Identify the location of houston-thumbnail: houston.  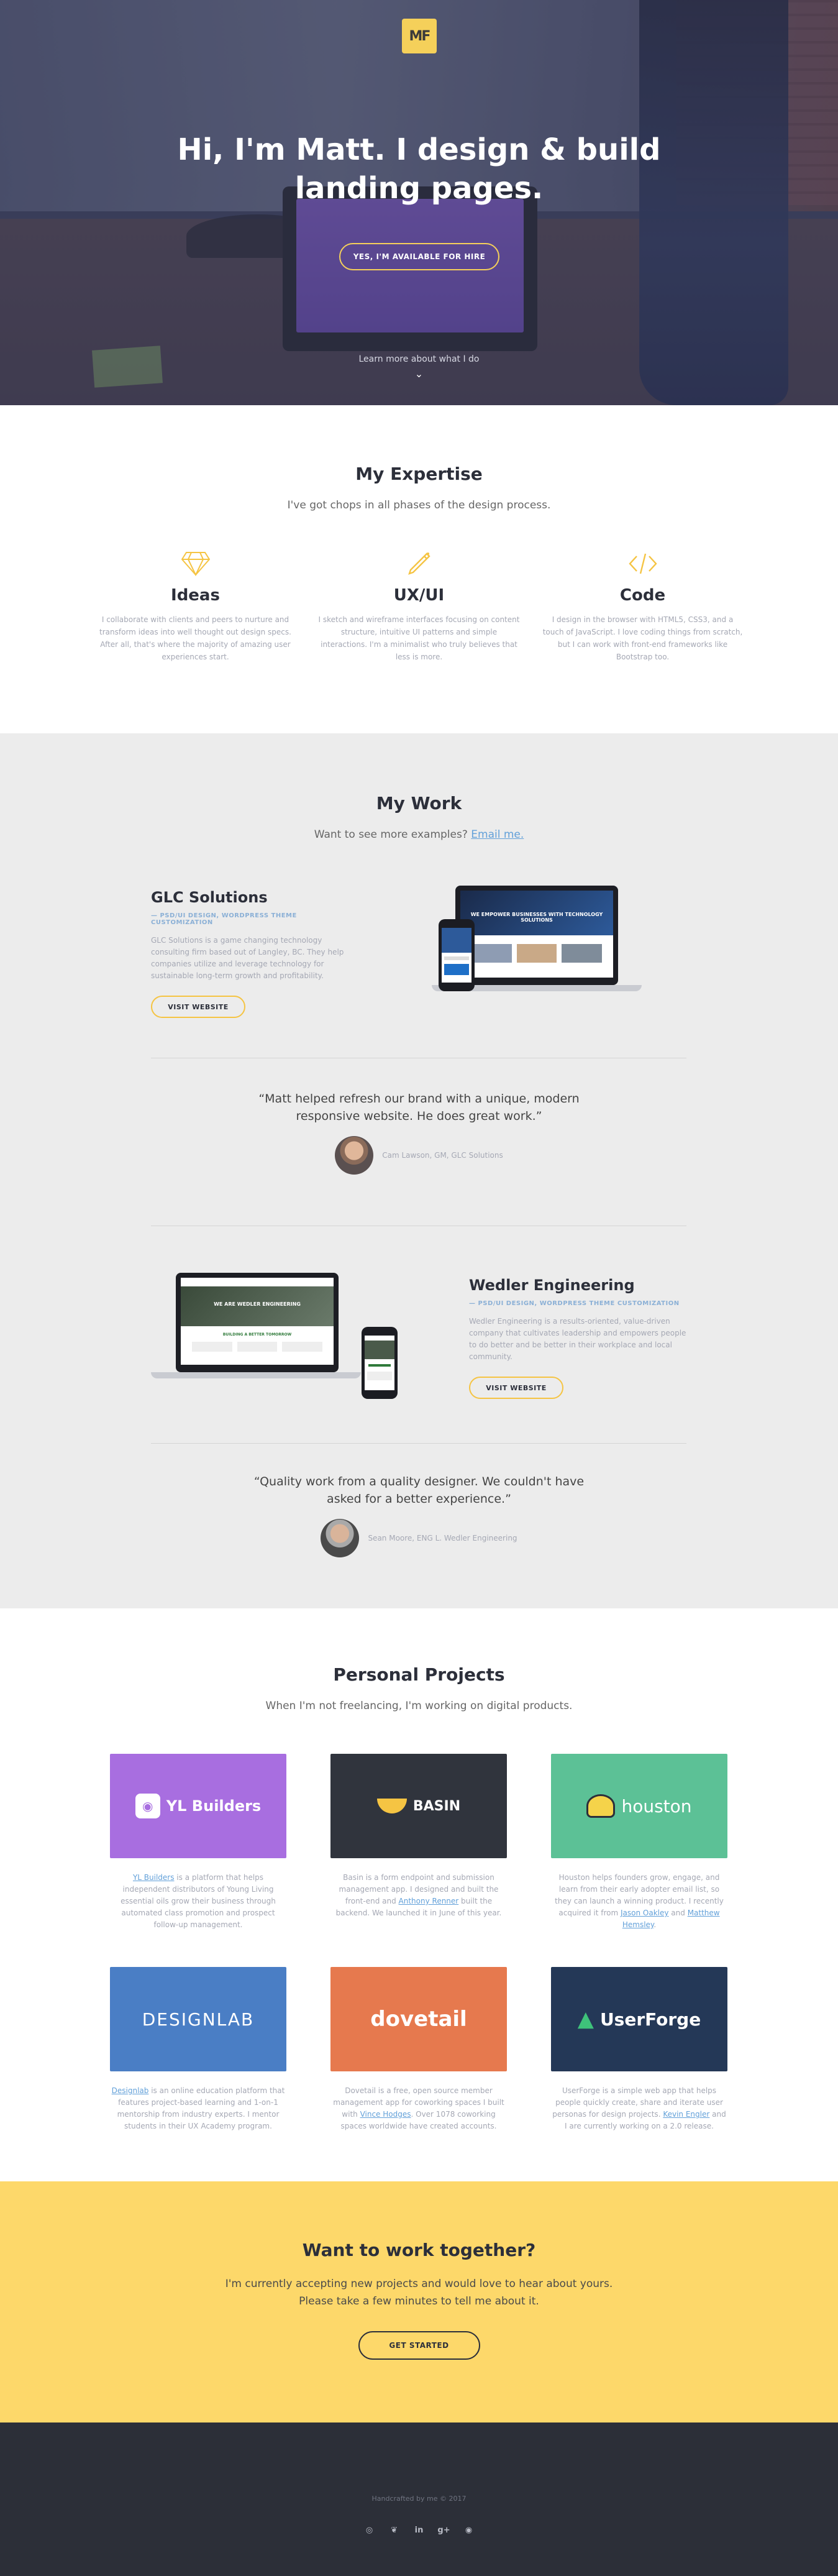
(639, 1806).